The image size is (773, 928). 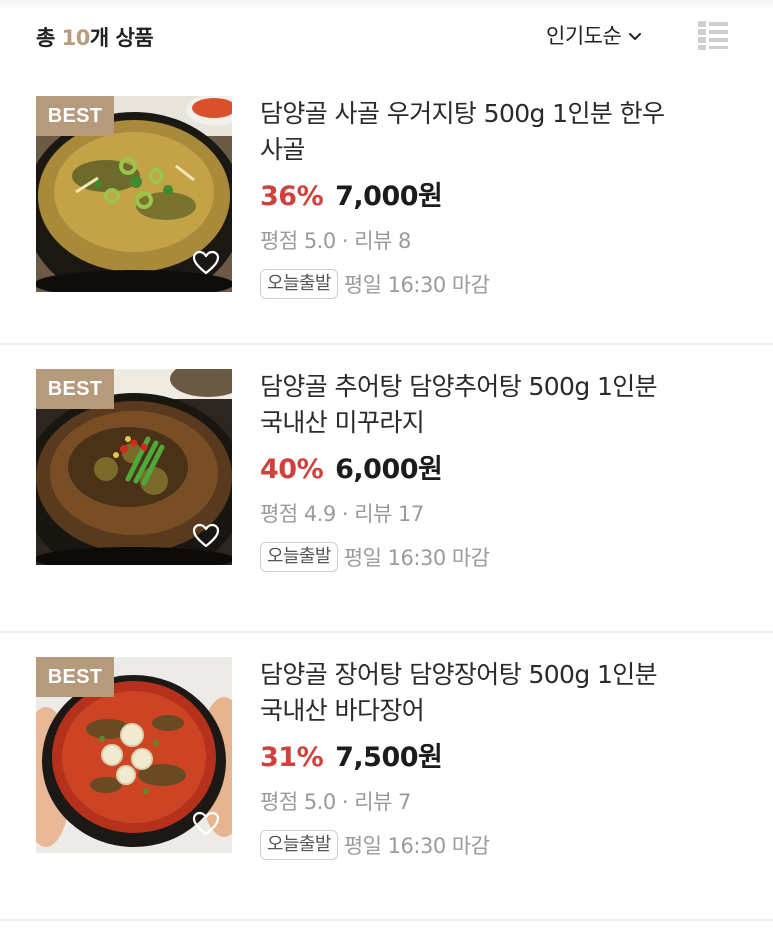 What do you see at coordinates (389, 196) in the screenshot?
I see `sale-price: 7,000원` at bounding box center [389, 196].